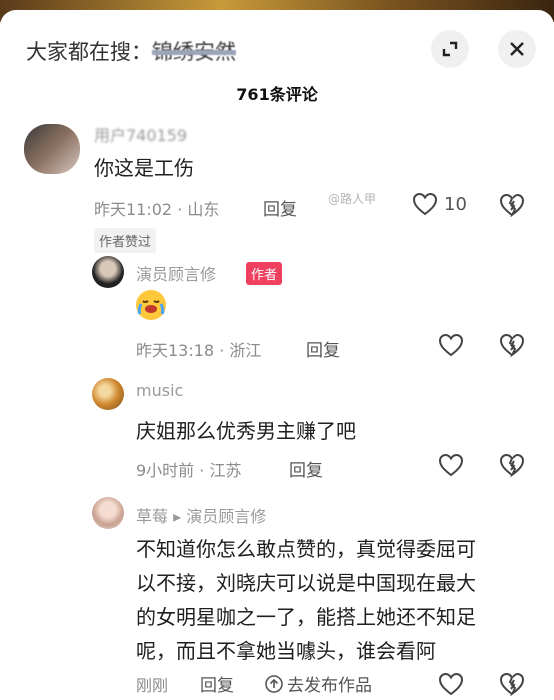 This screenshot has width=554, height=700. Describe the element at coordinates (194, 52) in the screenshot. I see `search-term: 锦绣安然` at that location.